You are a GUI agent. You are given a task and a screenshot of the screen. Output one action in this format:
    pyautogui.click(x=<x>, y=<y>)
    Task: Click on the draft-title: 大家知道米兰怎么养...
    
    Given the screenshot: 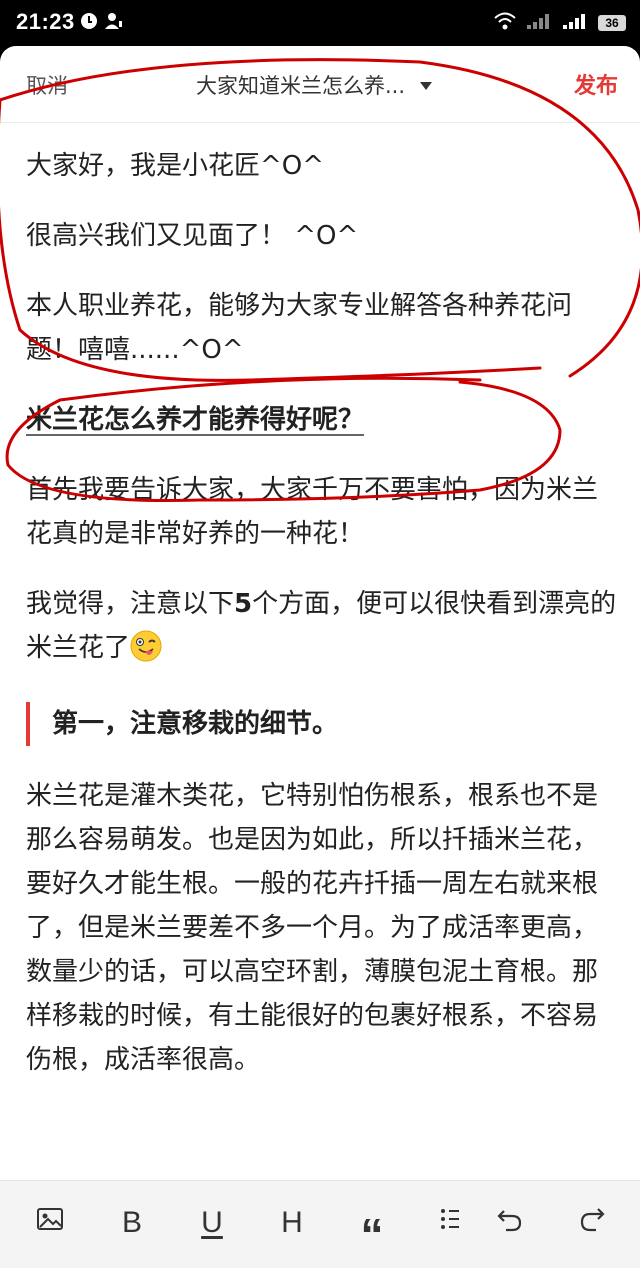 What is the action you would take?
    pyautogui.click(x=301, y=86)
    